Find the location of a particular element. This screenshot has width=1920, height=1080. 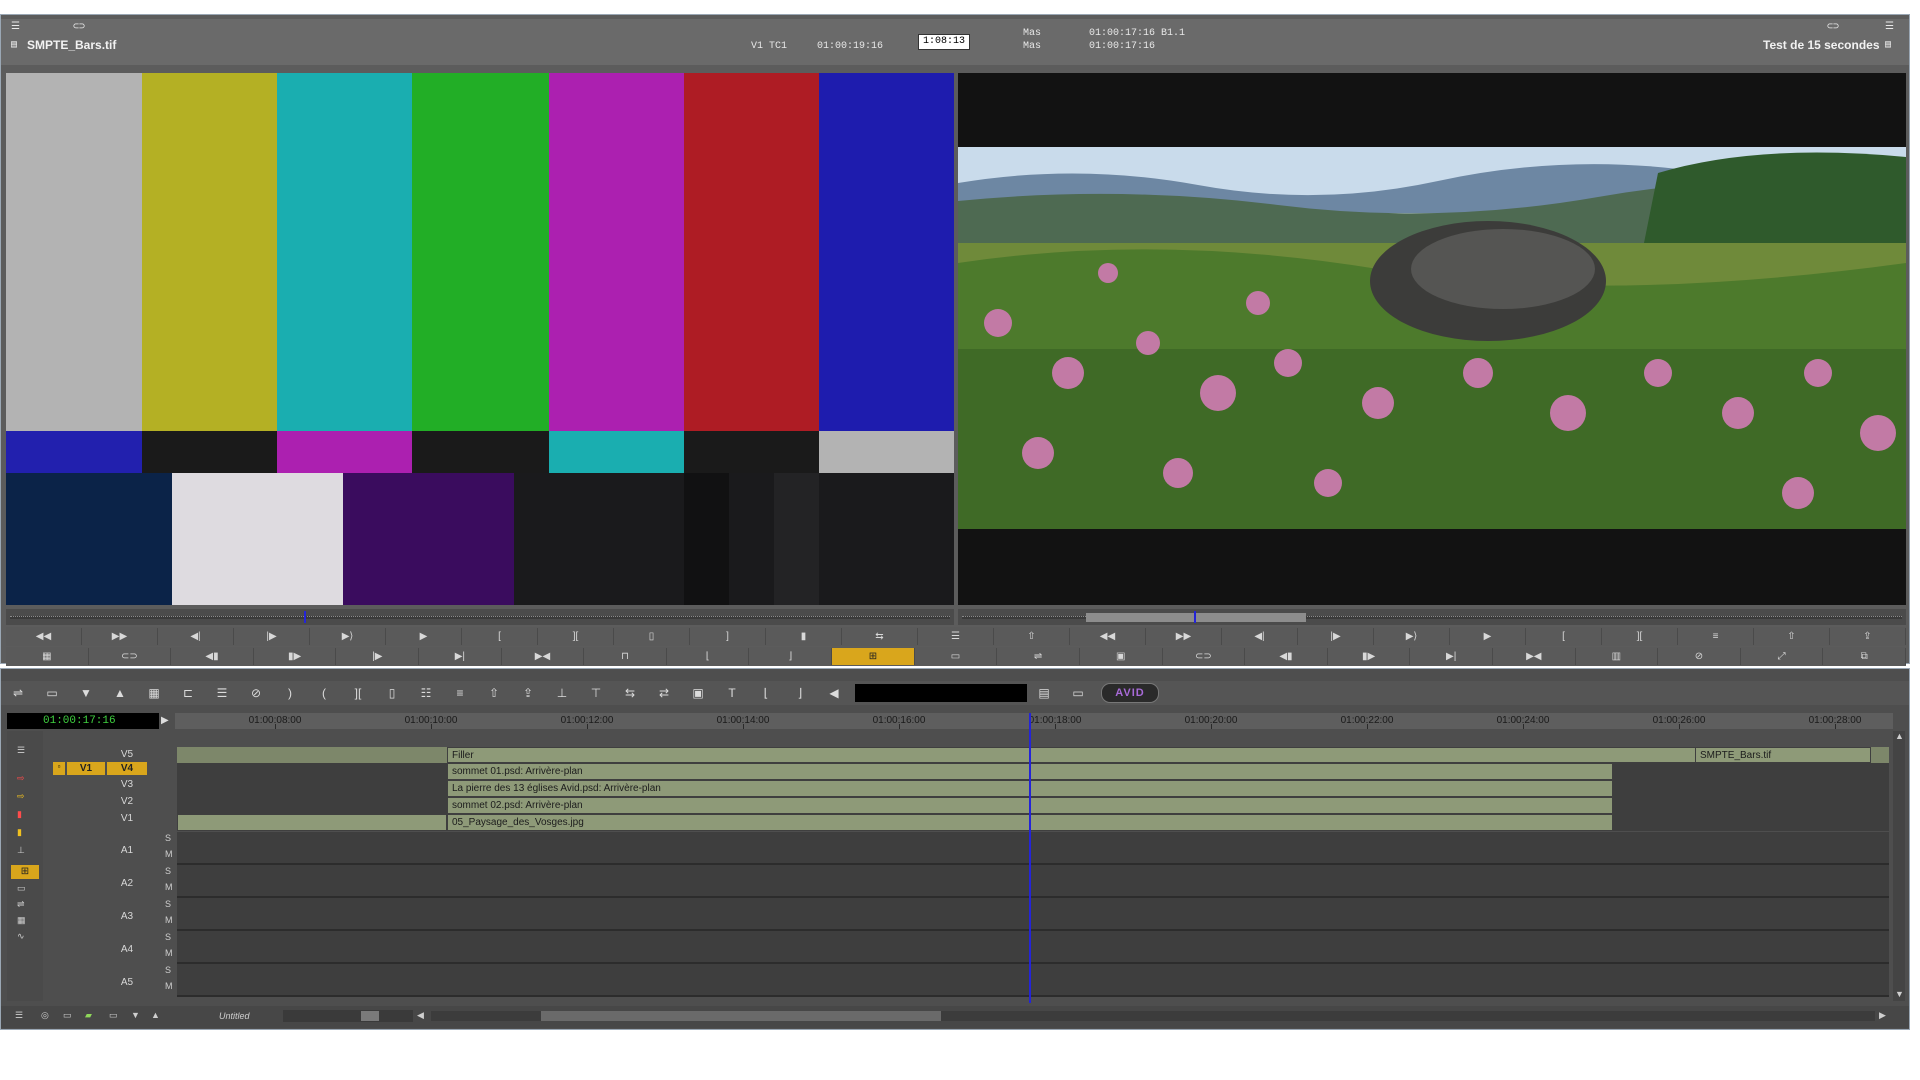

grid-small-icon: ▦ is located at coordinates (21, 920).